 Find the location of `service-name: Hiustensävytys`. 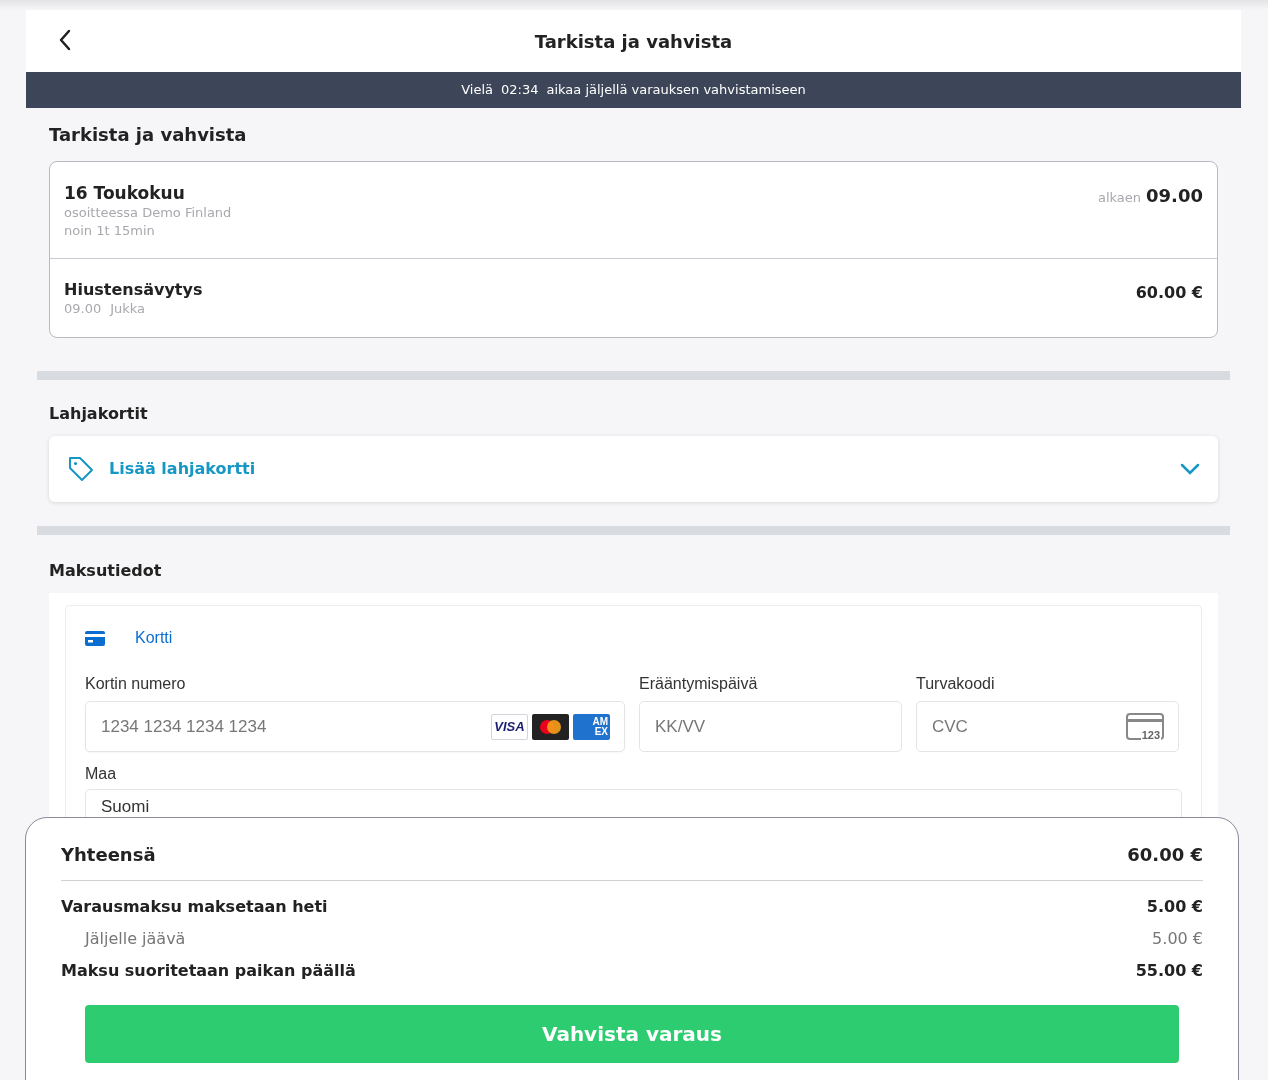

service-name: Hiustensävytys is located at coordinates (133, 290).